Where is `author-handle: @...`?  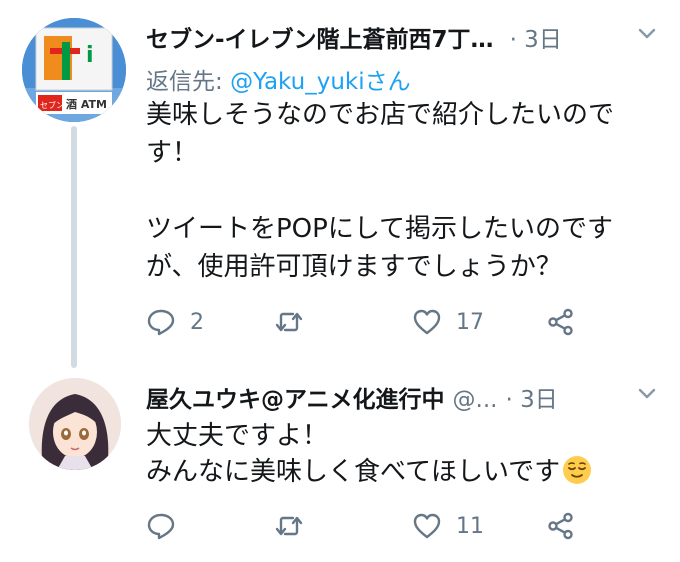 author-handle: @... is located at coordinates (475, 400).